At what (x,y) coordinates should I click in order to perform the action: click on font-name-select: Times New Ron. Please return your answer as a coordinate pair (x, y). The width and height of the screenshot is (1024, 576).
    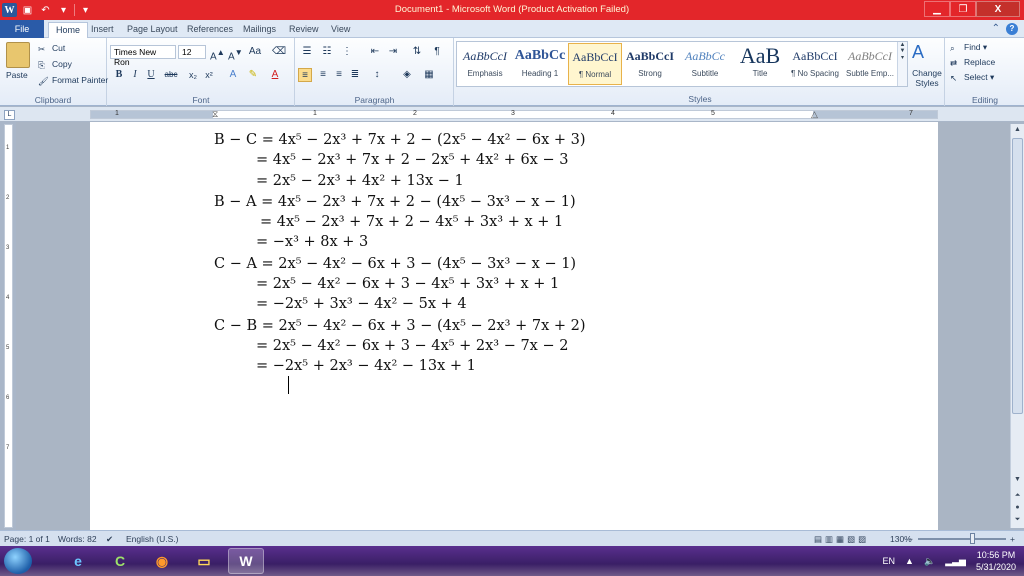
    Looking at the image, I should click on (143, 56).